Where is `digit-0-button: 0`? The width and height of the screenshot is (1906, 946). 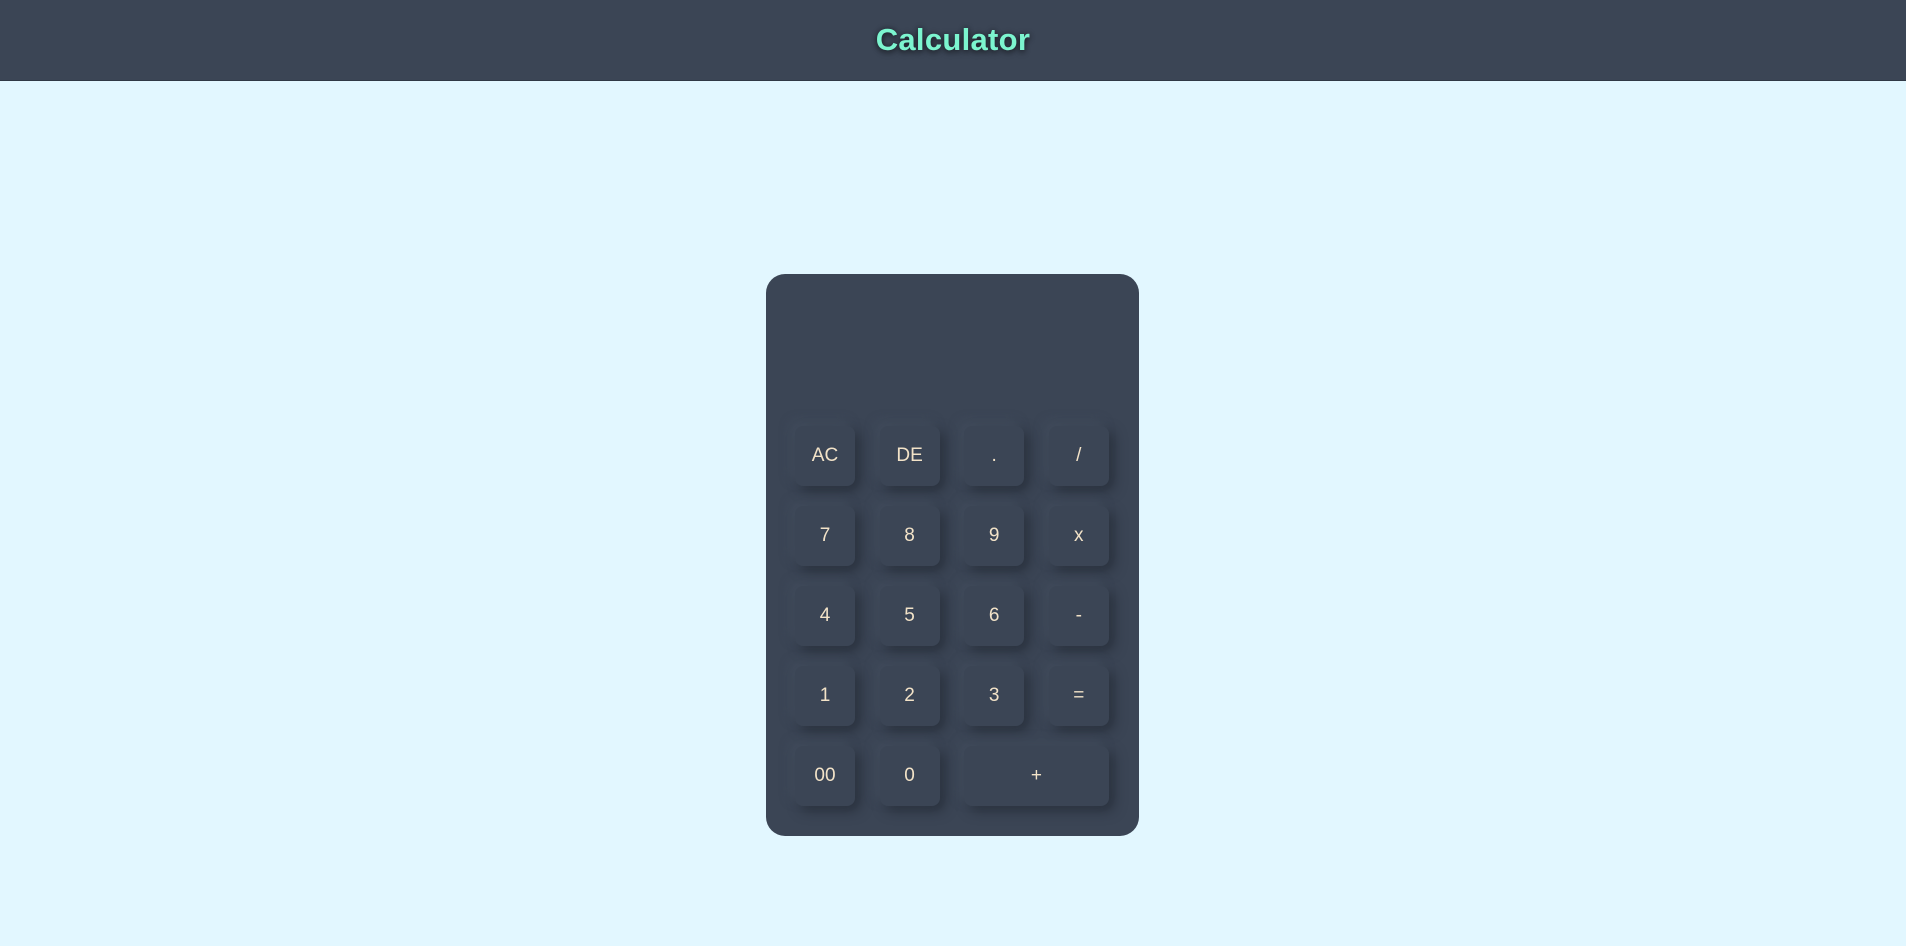
digit-0-button: 0 is located at coordinates (909, 776).